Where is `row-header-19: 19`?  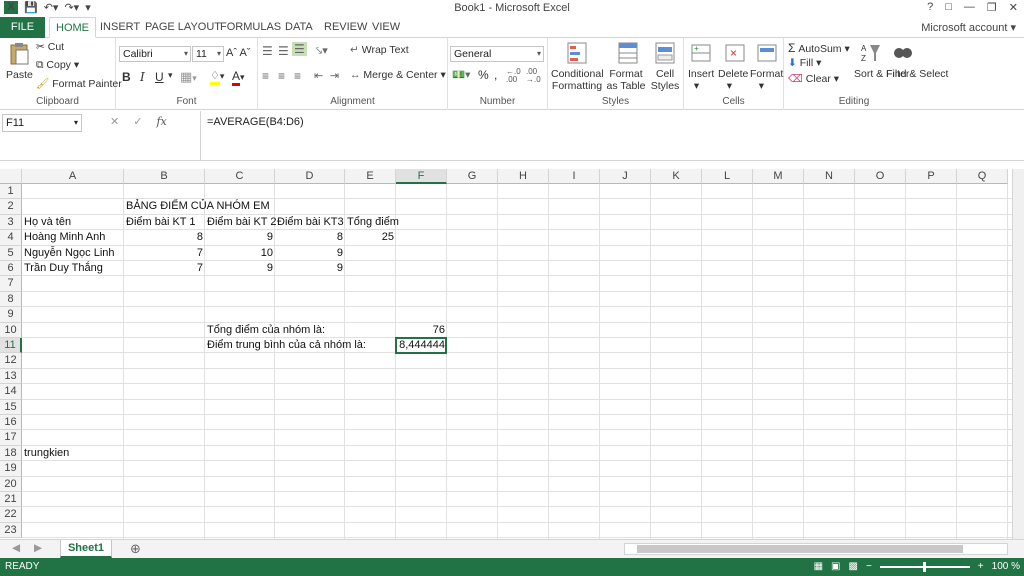
row-header-19: 19 is located at coordinates (11, 469).